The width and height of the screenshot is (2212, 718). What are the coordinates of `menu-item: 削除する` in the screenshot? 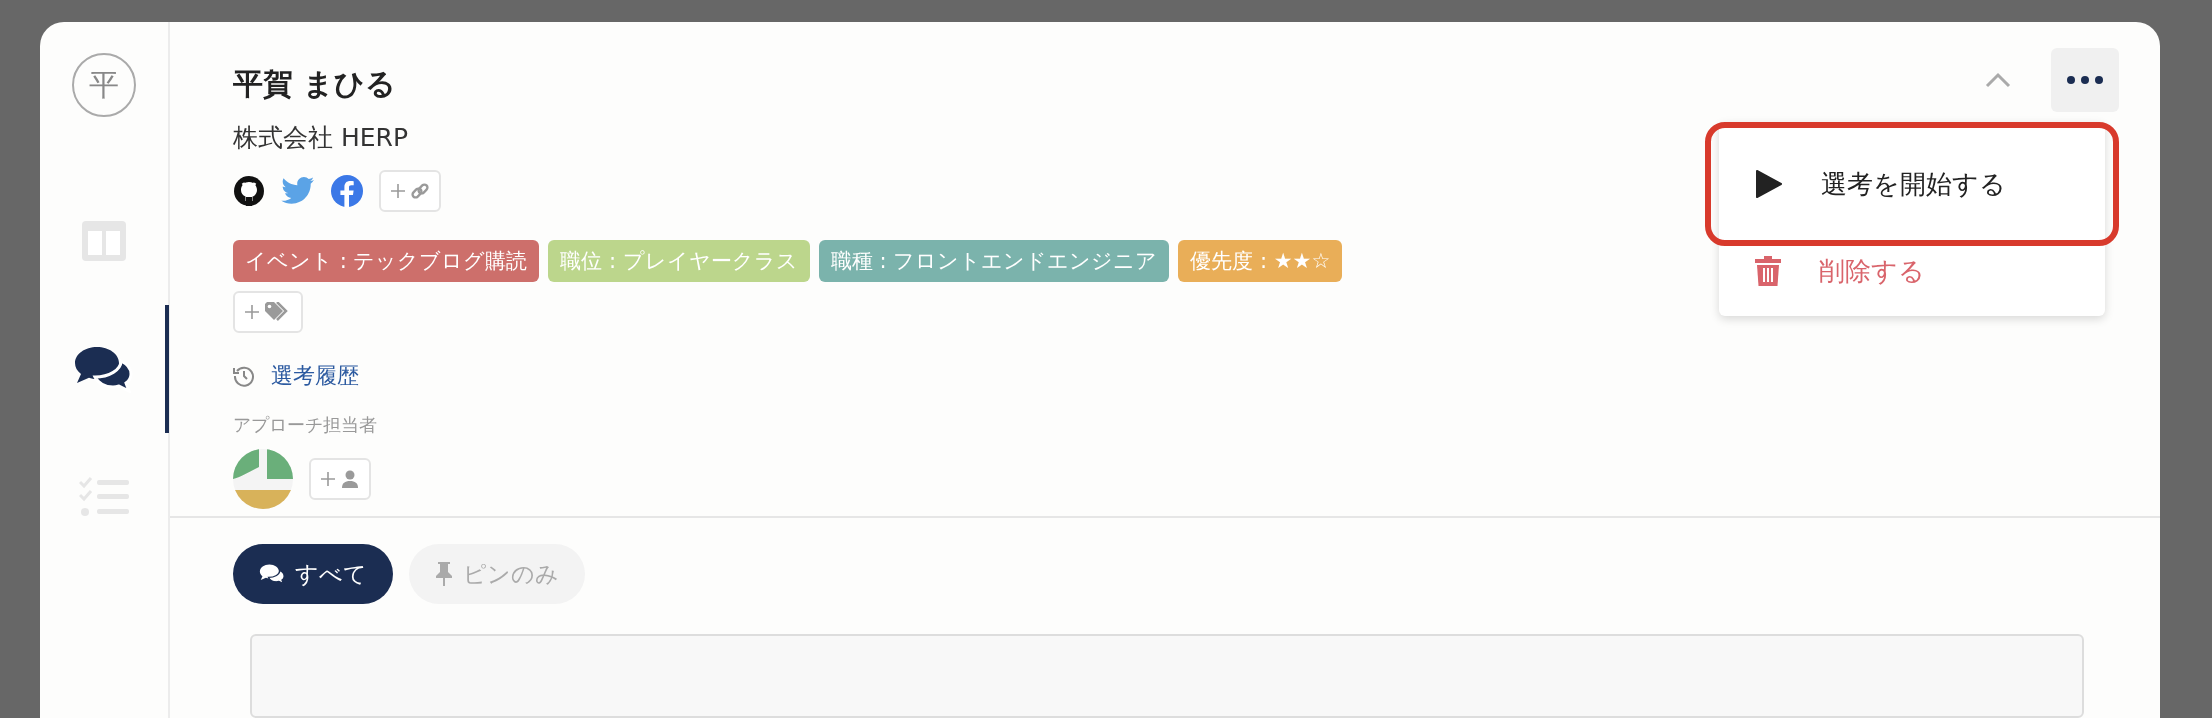 It's located at (1912, 271).